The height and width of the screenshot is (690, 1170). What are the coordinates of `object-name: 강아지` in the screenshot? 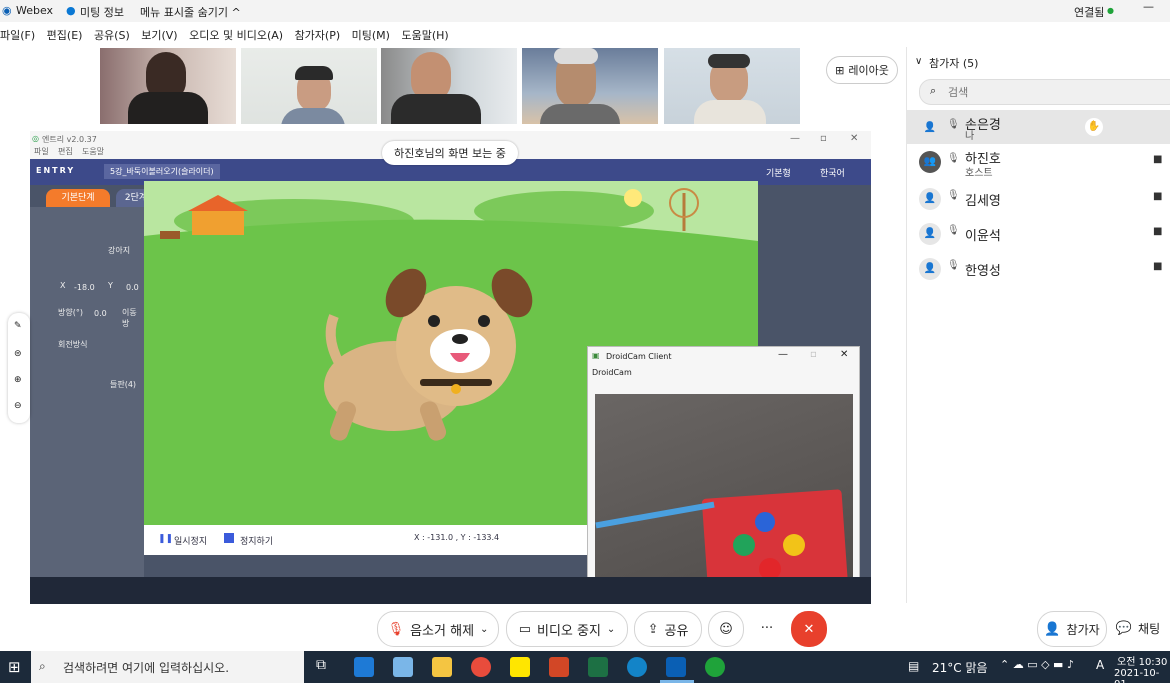 It's located at (119, 250).